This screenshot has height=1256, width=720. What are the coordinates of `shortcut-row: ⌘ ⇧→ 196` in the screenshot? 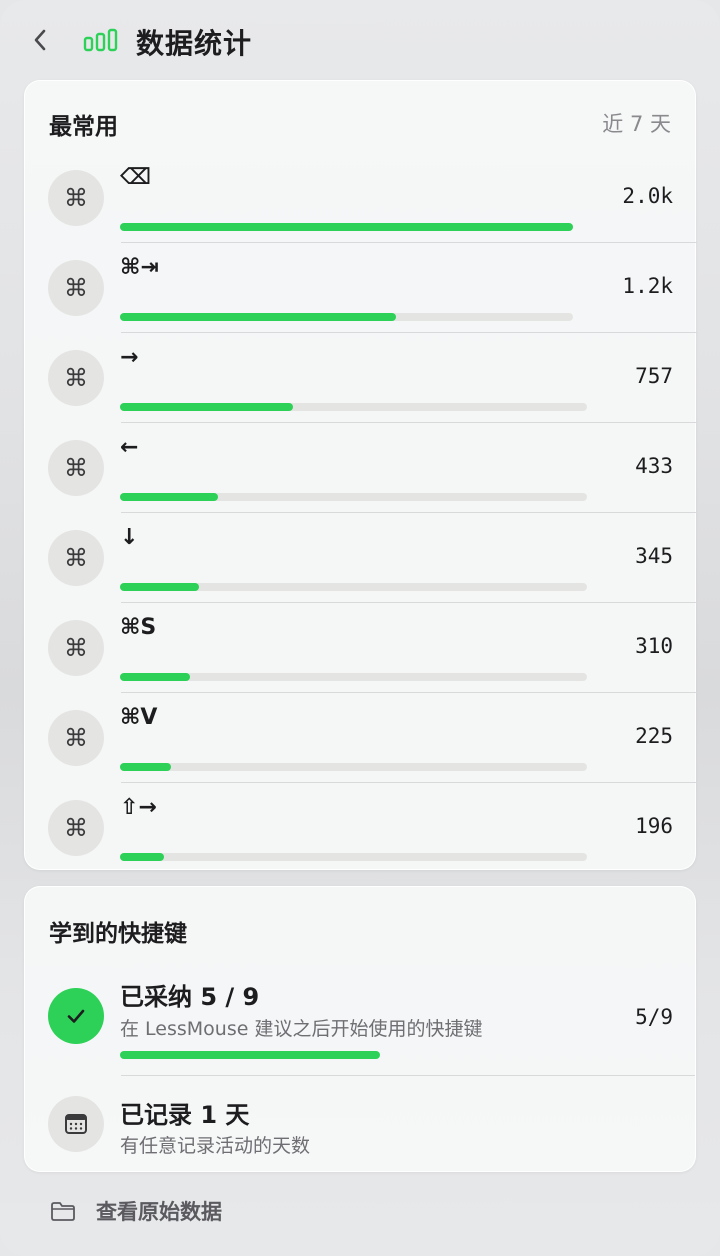 It's located at (361, 828).